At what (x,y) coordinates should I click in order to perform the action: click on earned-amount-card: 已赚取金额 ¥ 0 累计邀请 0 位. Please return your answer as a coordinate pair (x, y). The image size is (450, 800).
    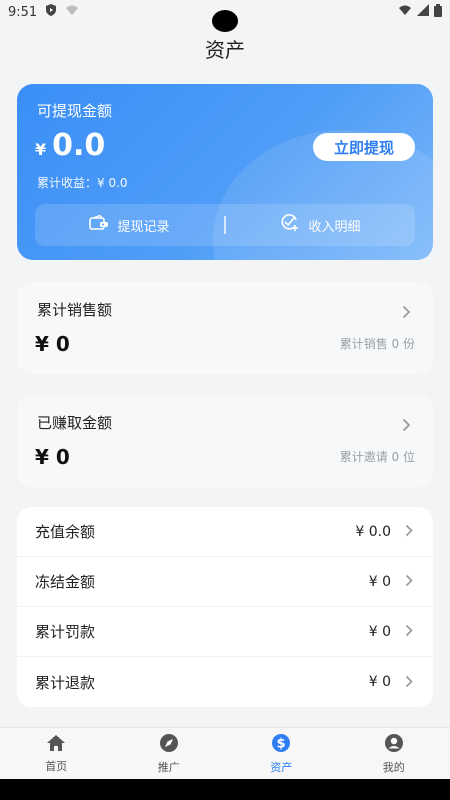
    Looking at the image, I should click on (225, 441).